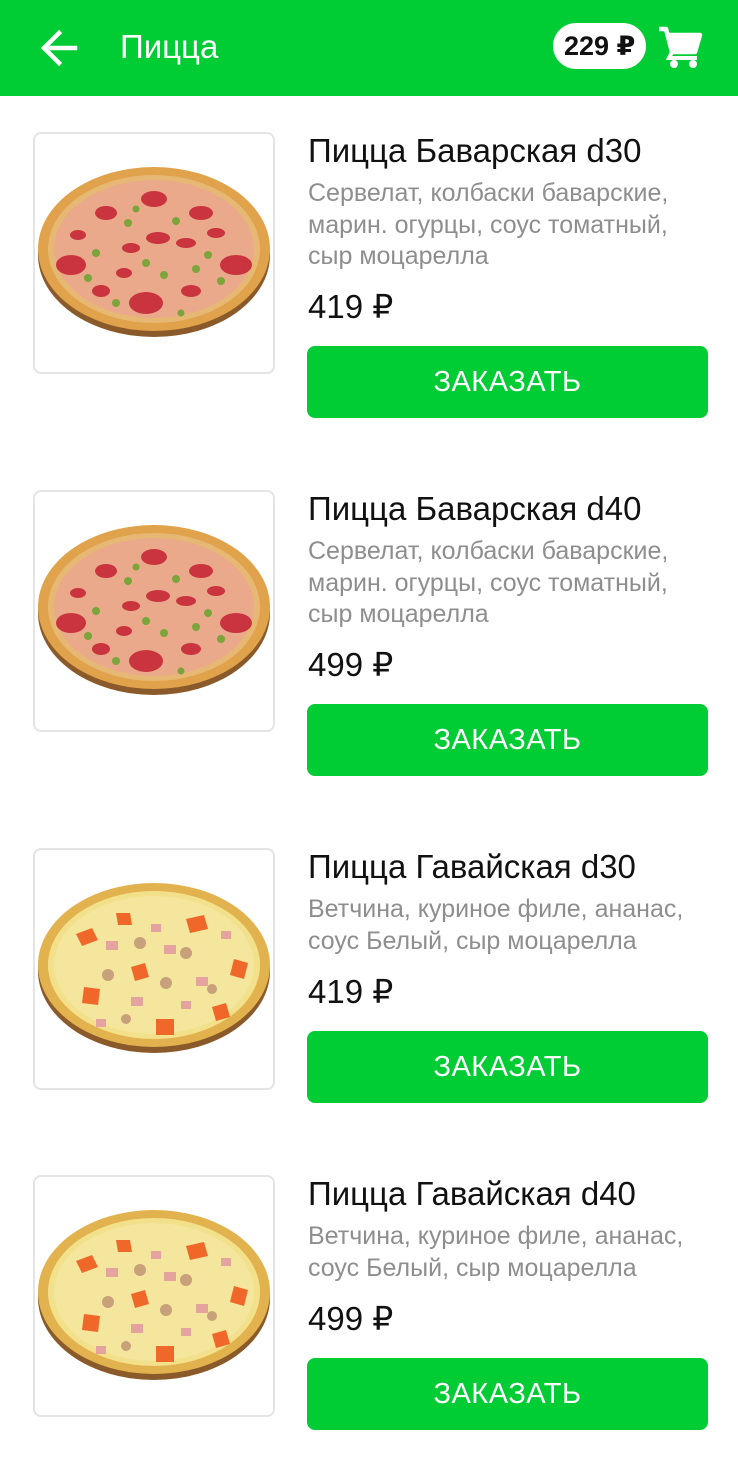 This screenshot has height=1476, width=738. I want to click on back-button, so click(59, 48).